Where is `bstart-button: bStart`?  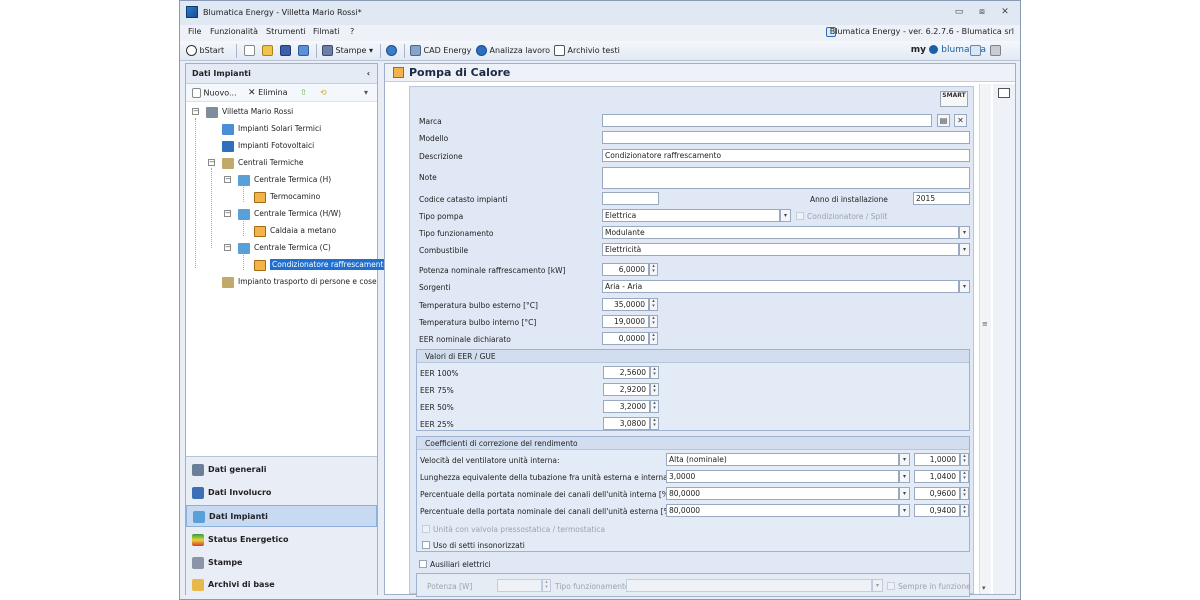
bstart-button: bStart is located at coordinates (205, 50).